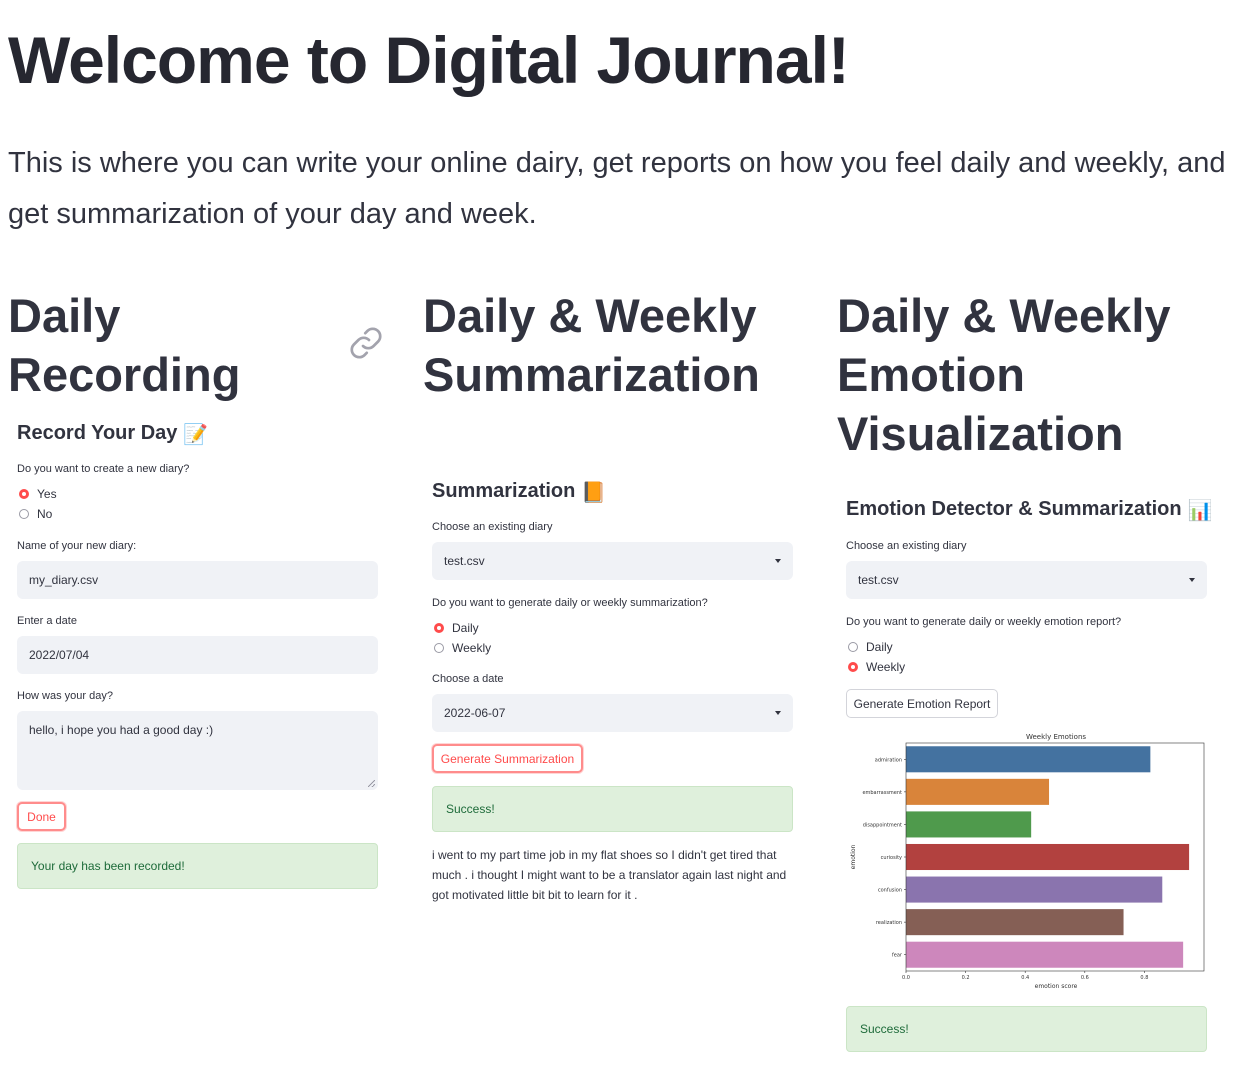 The height and width of the screenshot is (1072, 1234). I want to click on summary-radio-daily: Daily, so click(456, 628).